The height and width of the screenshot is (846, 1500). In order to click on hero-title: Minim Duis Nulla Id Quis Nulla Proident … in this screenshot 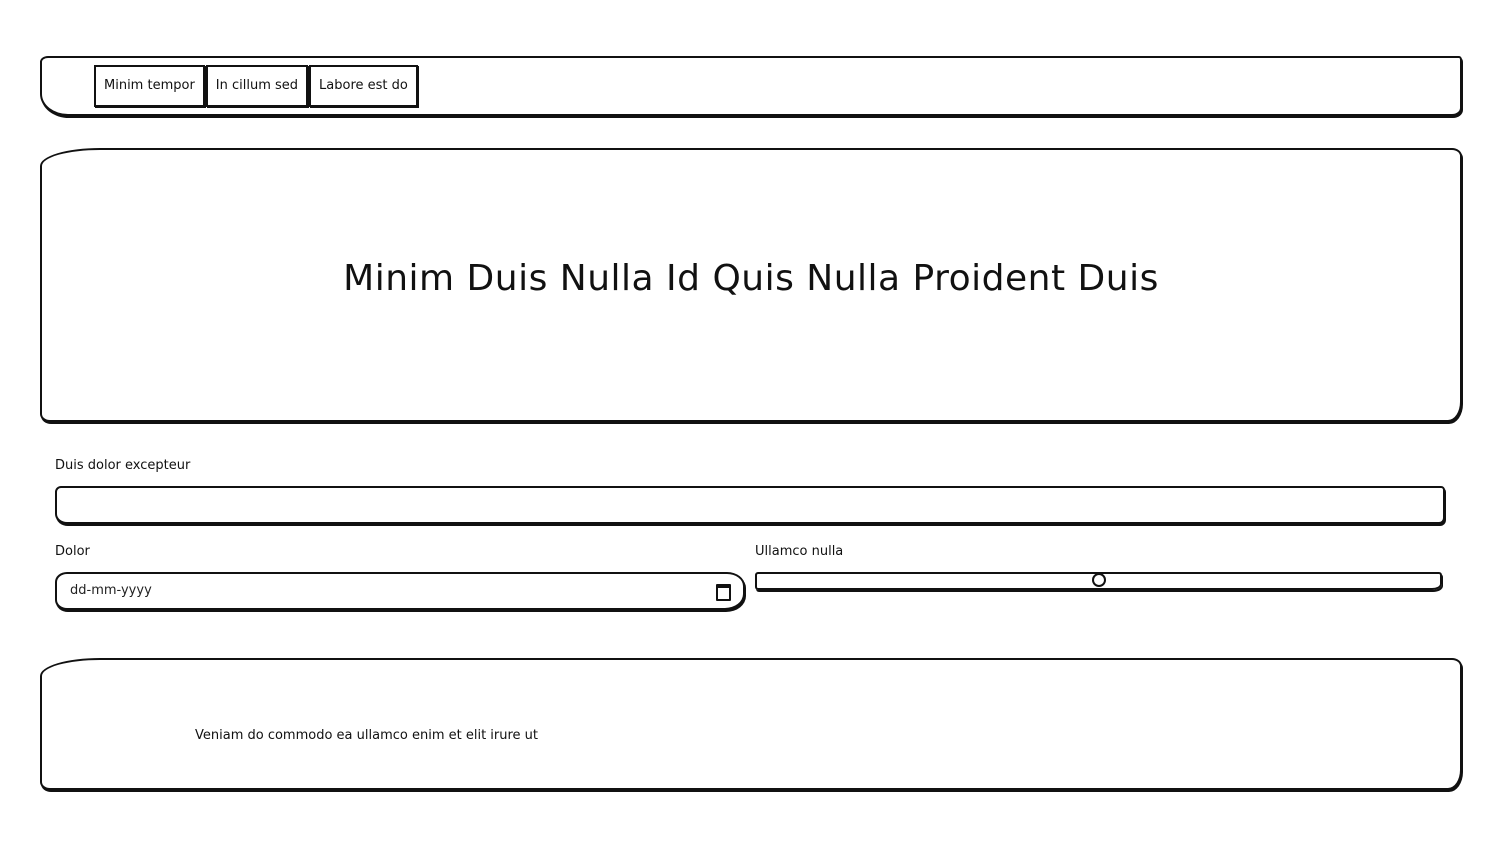, I will do `click(751, 278)`.